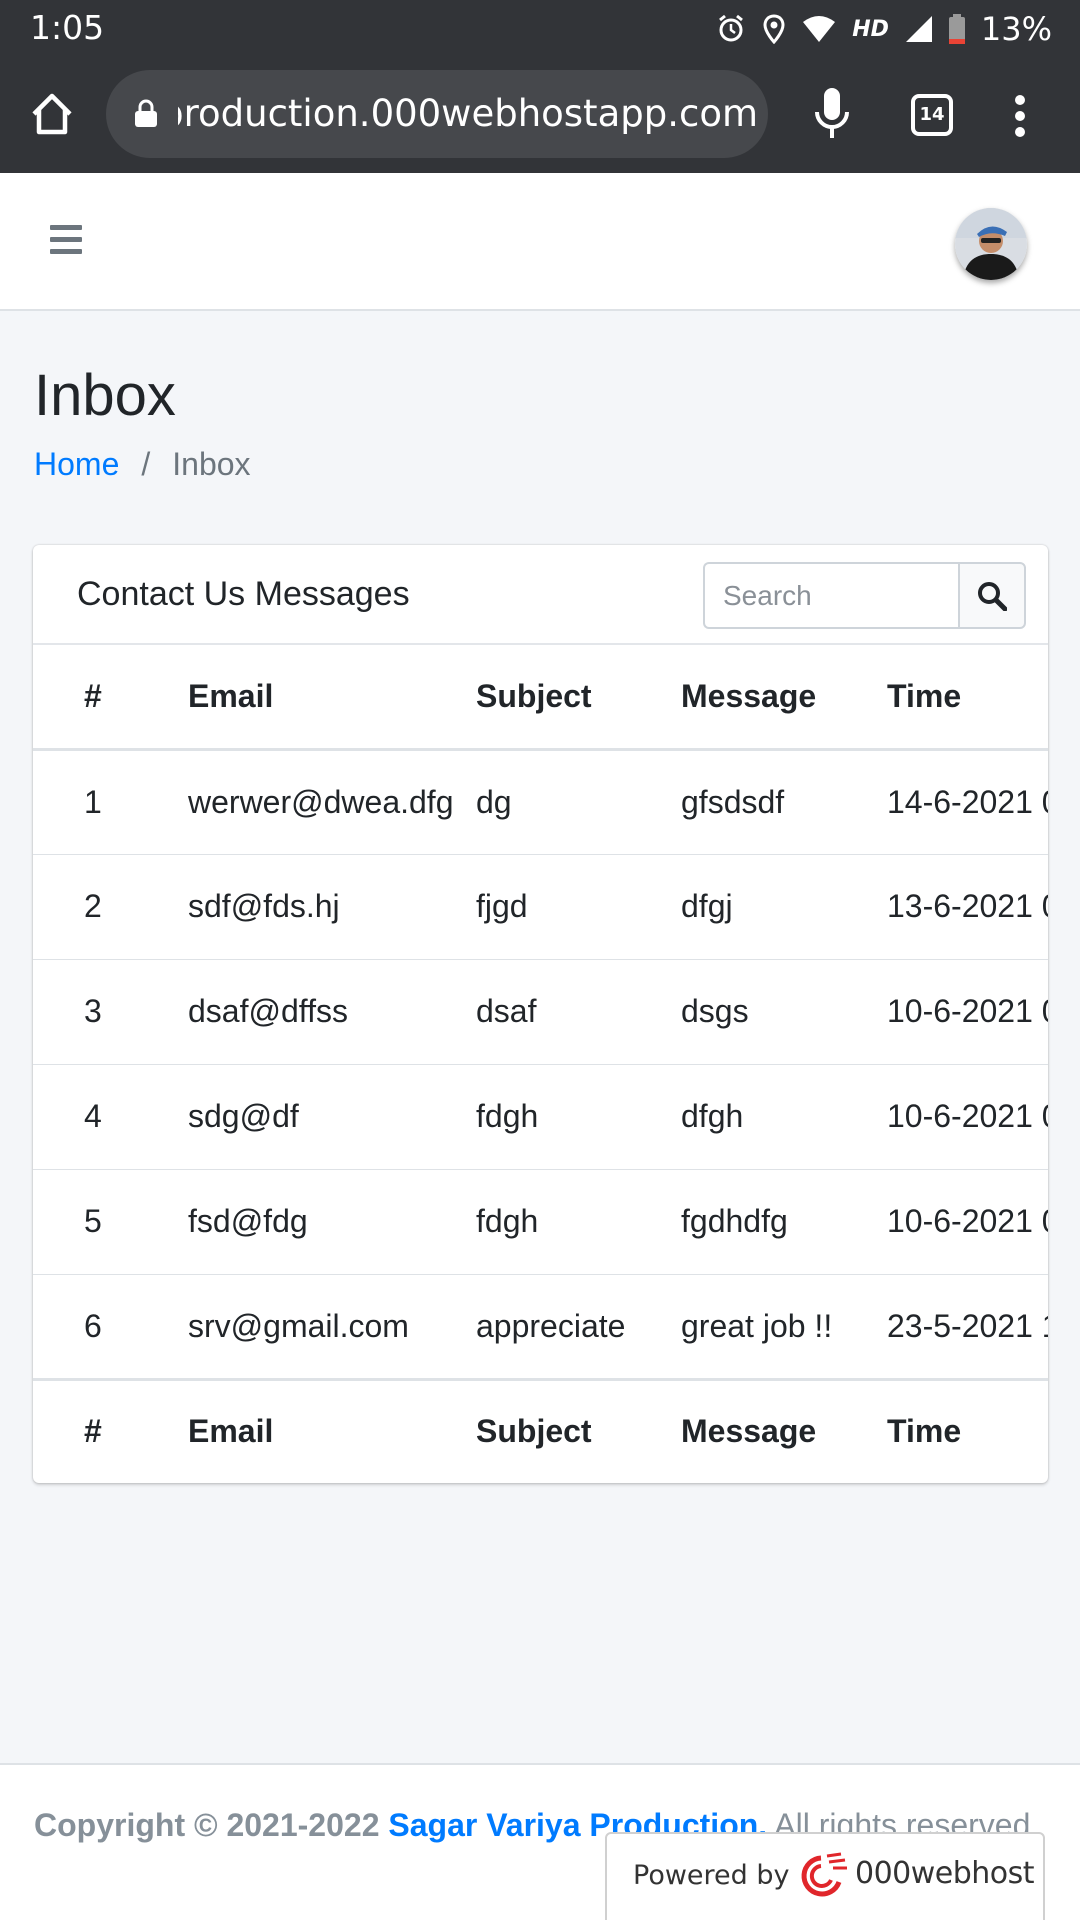  Describe the element at coordinates (784, 907) in the screenshot. I see `cell-message: dfgj` at that location.